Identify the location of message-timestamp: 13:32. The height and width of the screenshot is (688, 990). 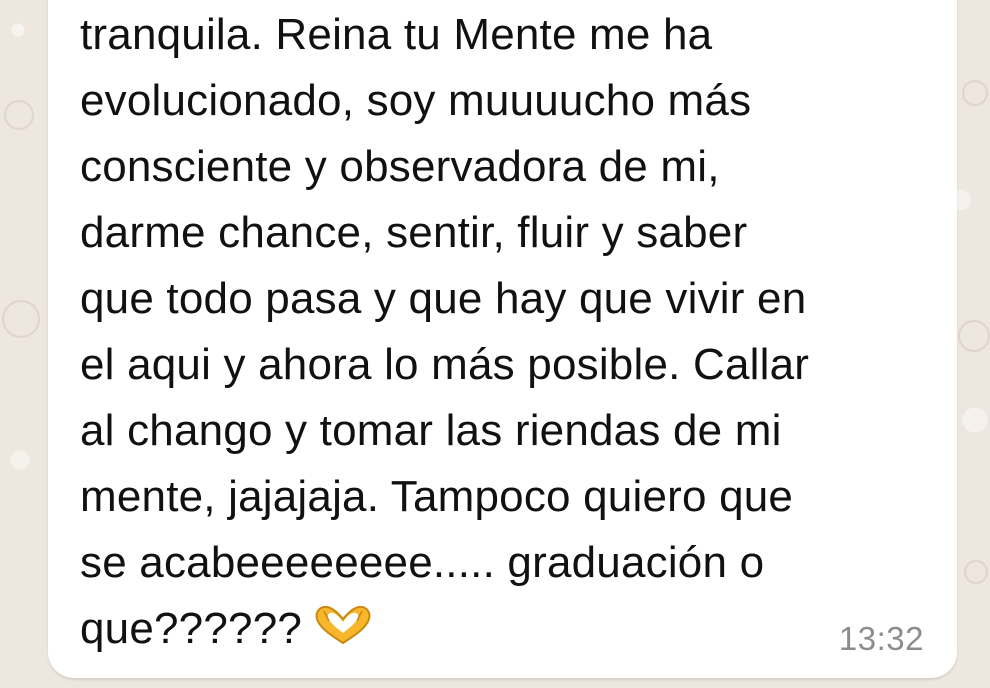
(881, 638).